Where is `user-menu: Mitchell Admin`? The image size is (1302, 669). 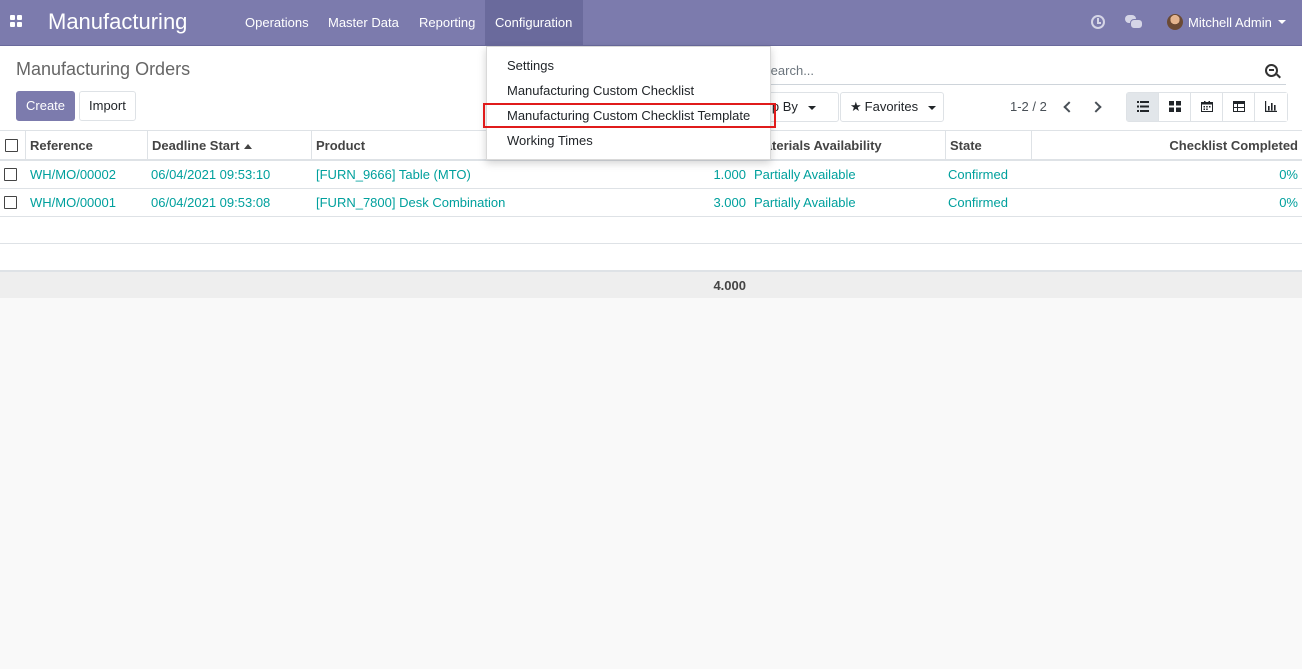 user-menu: Mitchell Admin is located at coordinates (1230, 22).